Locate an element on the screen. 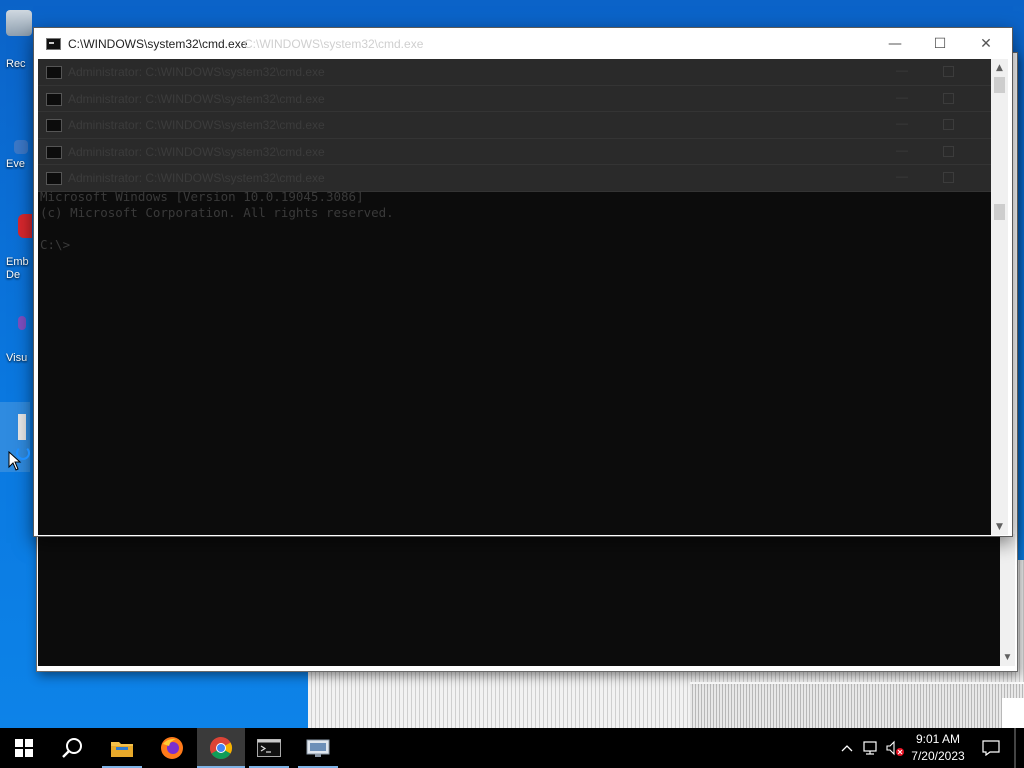  scroll-thumb is located at coordinates (999, 85).